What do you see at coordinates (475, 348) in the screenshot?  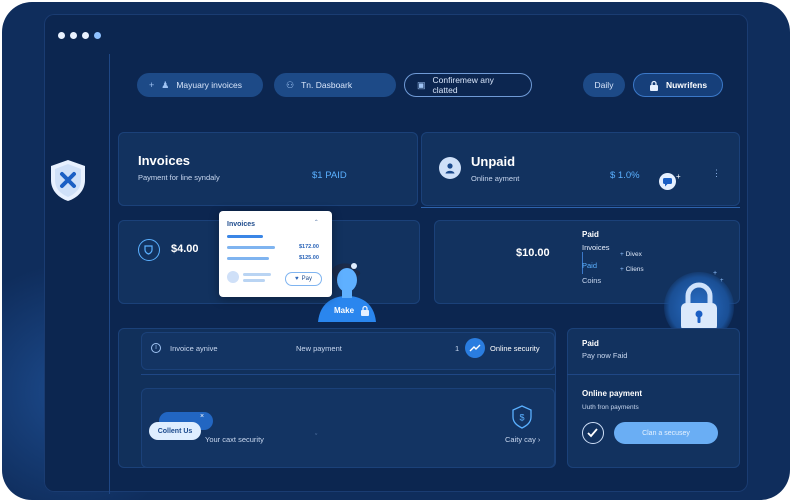 I see `trend-icon` at bounding box center [475, 348].